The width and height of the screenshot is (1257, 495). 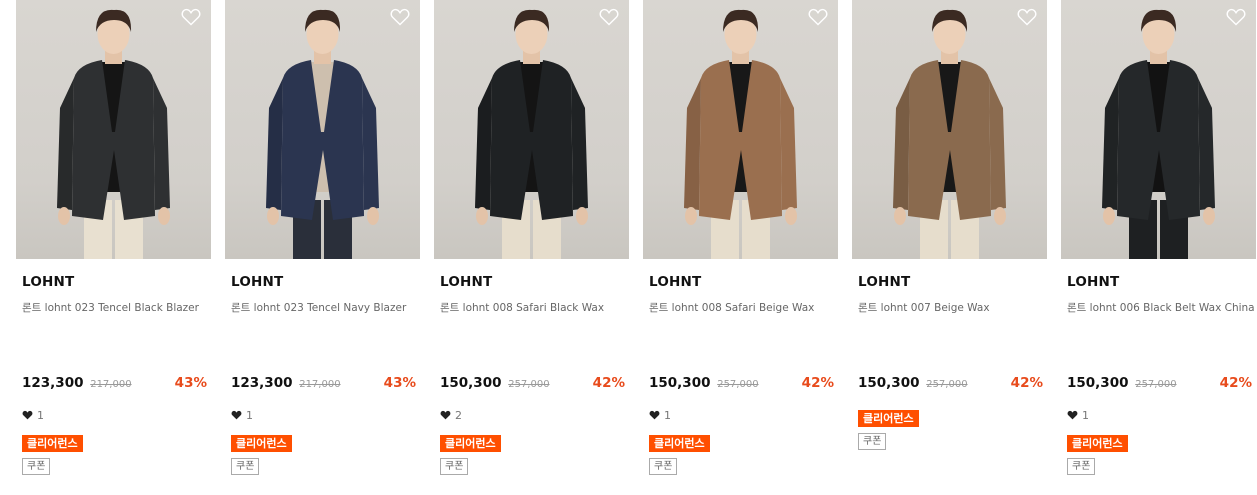 I want to click on product-price-row: 123,300 217,000, so click(x=77, y=383).